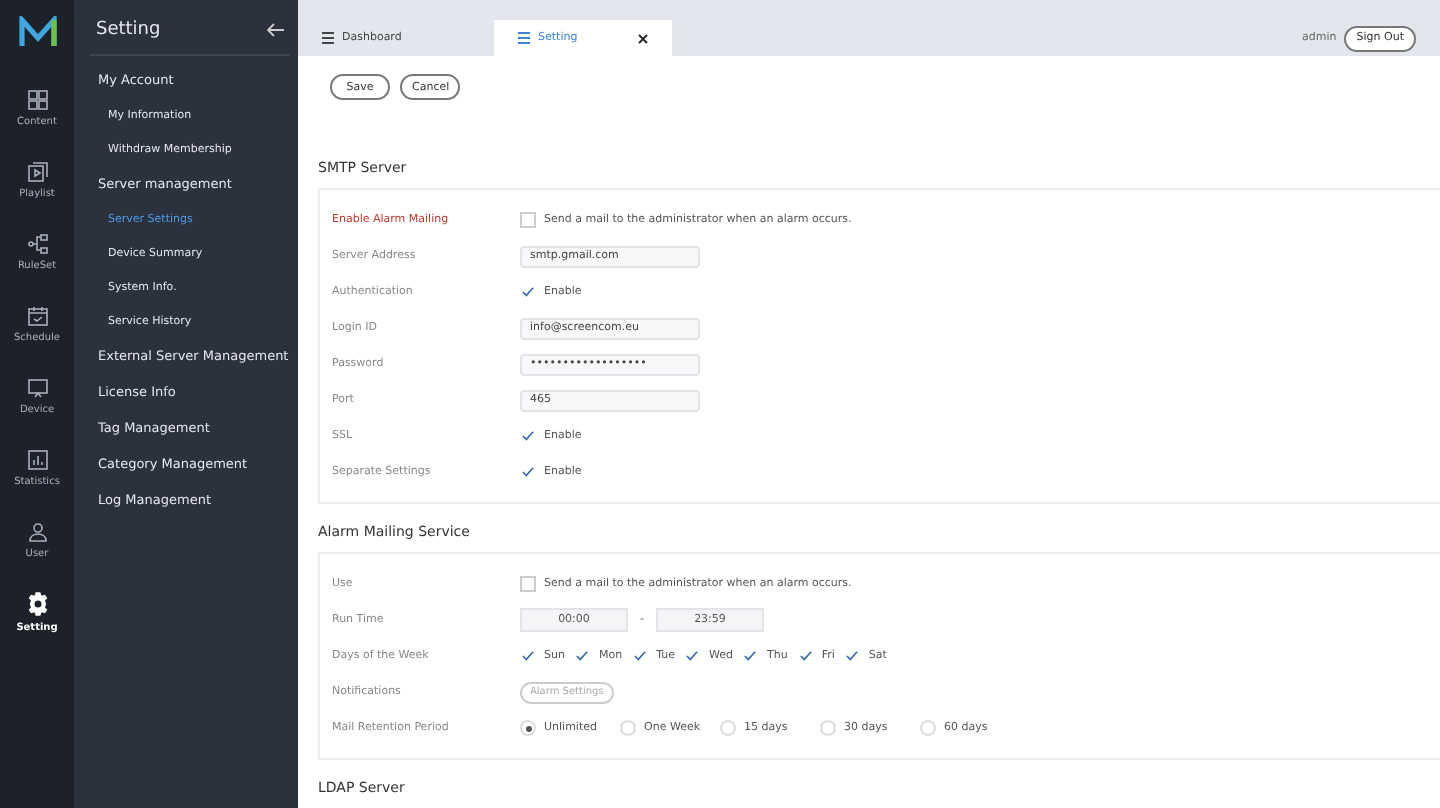 Image resolution: width=1440 pixels, height=808 pixels. Describe the element at coordinates (643, 38) in the screenshot. I see `close-icon` at that location.